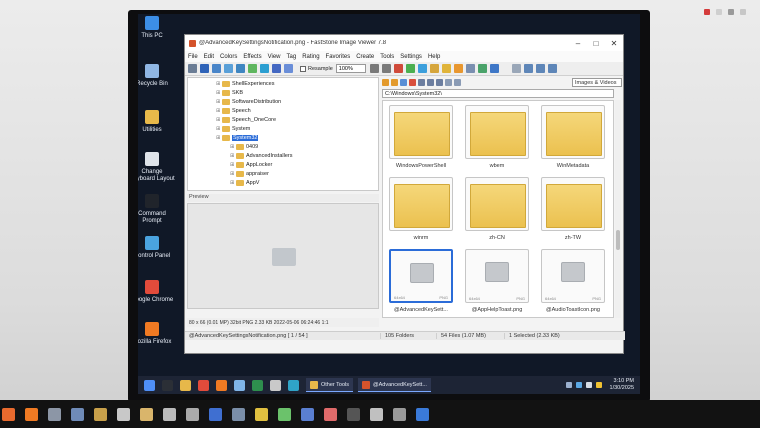 The height and width of the screenshot is (428, 760). What do you see at coordinates (229, 93) in the screenshot?
I see `tree-item: ⊞ SKB` at bounding box center [229, 93].